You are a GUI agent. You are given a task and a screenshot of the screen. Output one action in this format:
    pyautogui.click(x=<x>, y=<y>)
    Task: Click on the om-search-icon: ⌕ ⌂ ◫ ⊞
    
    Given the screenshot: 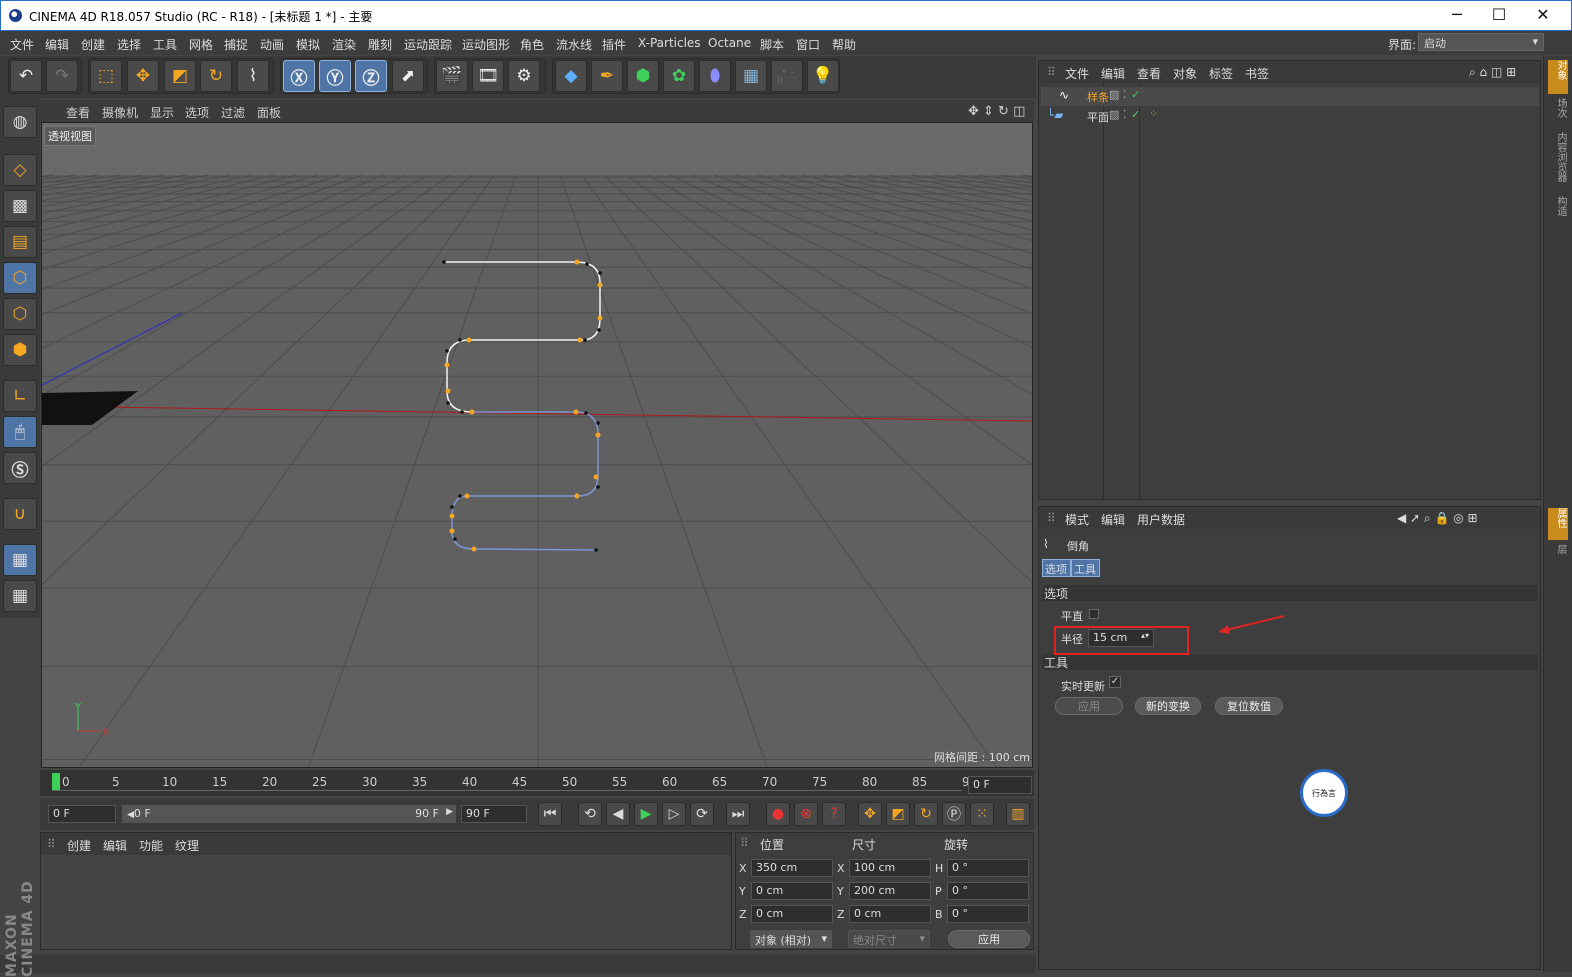 What is the action you would take?
    pyautogui.click(x=1492, y=72)
    